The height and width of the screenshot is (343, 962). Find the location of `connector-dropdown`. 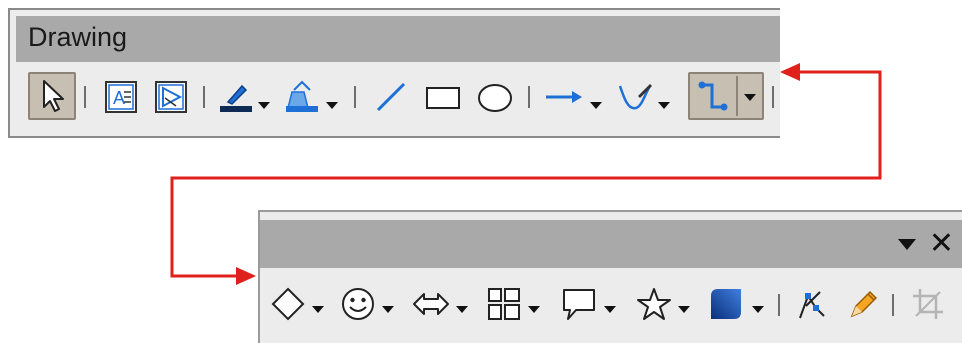

connector-dropdown is located at coordinates (750, 97).